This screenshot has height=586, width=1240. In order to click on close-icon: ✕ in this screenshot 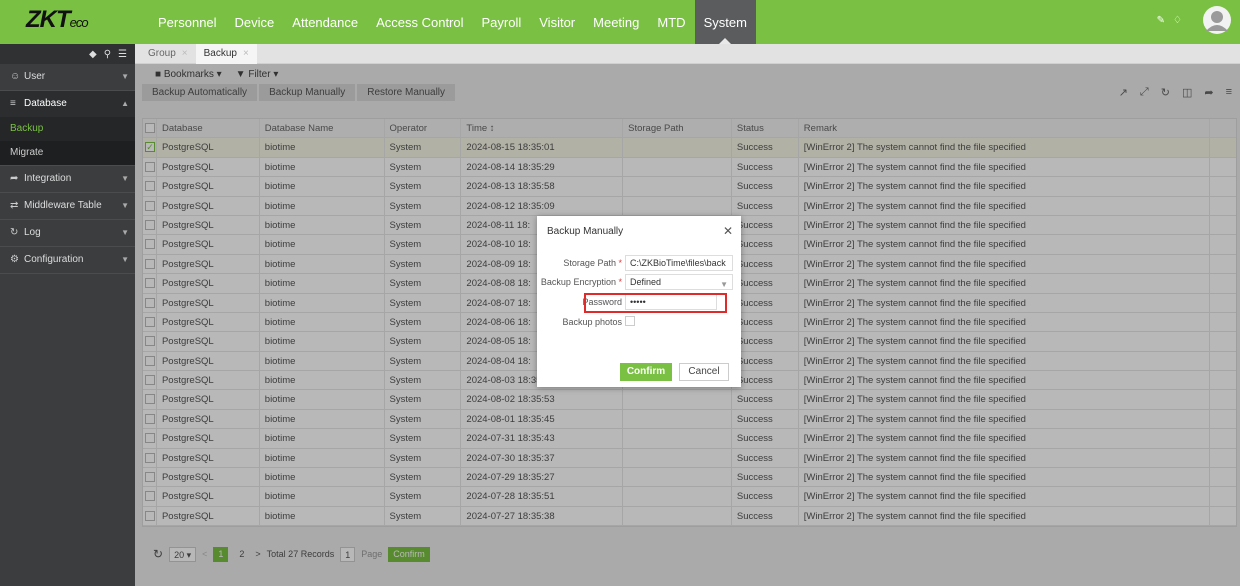, I will do `click(728, 231)`.